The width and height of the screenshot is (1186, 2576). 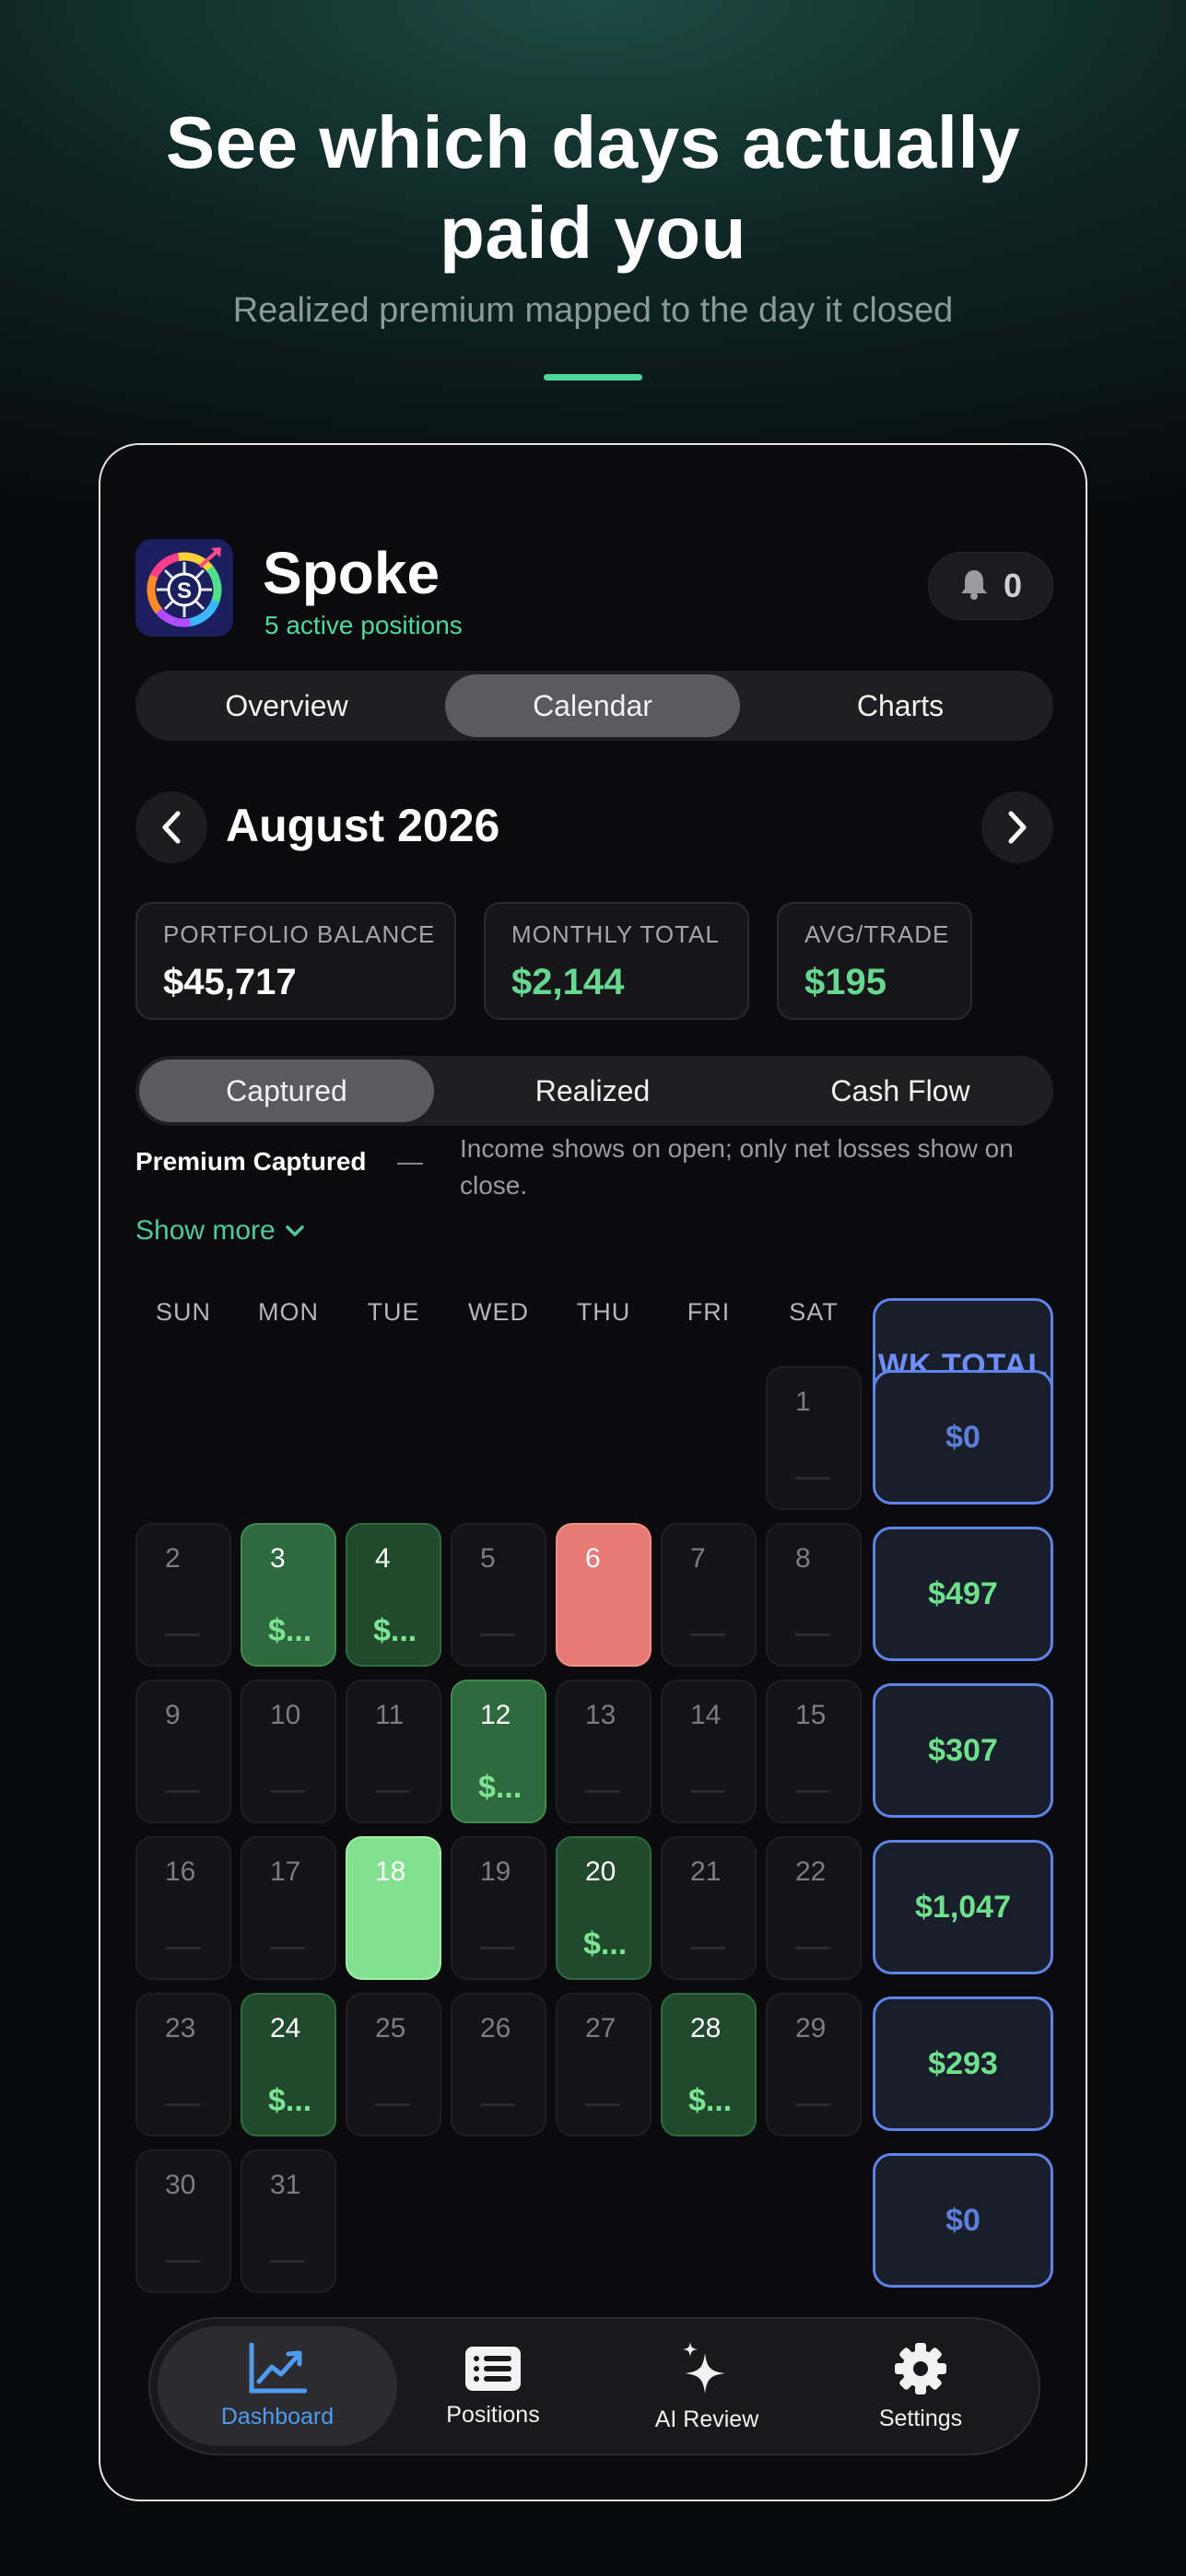 I want to click on app-name: Spoke, so click(x=351, y=573).